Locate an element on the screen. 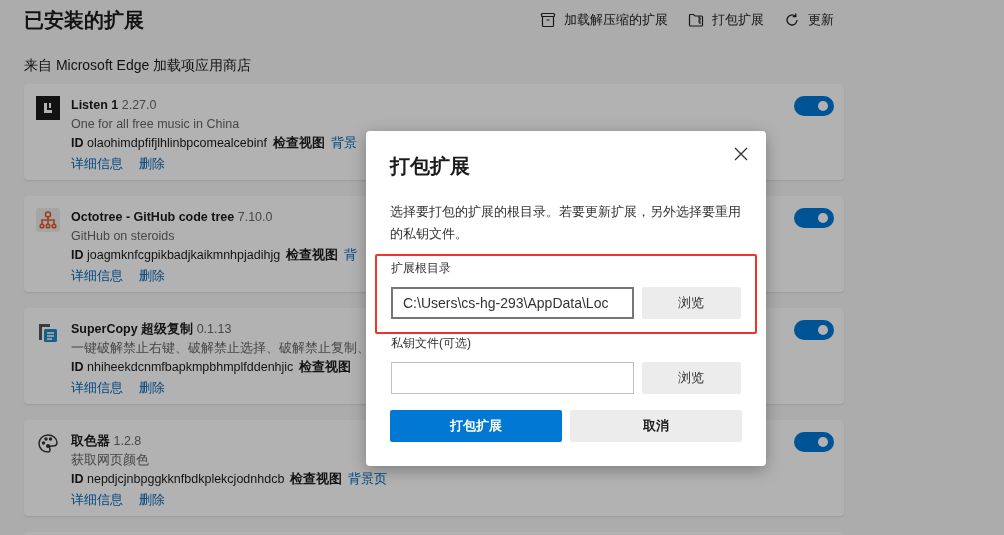 This screenshot has height=535, width=1004. extension-name: Listen 1 is located at coordinates (95, 105).